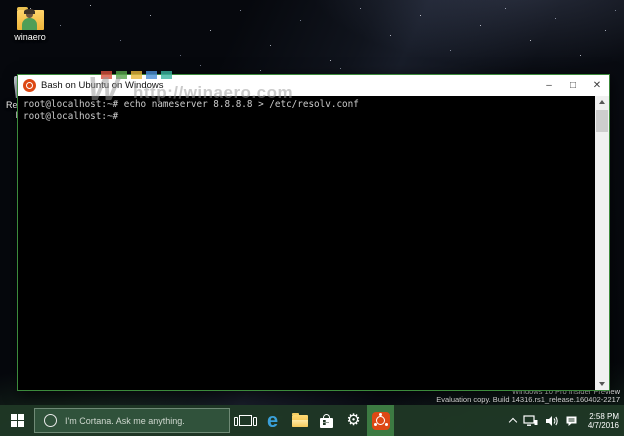 This screenshot has height=436, width=624. I want to click on terminal-scrollbar, so click(602, 243).